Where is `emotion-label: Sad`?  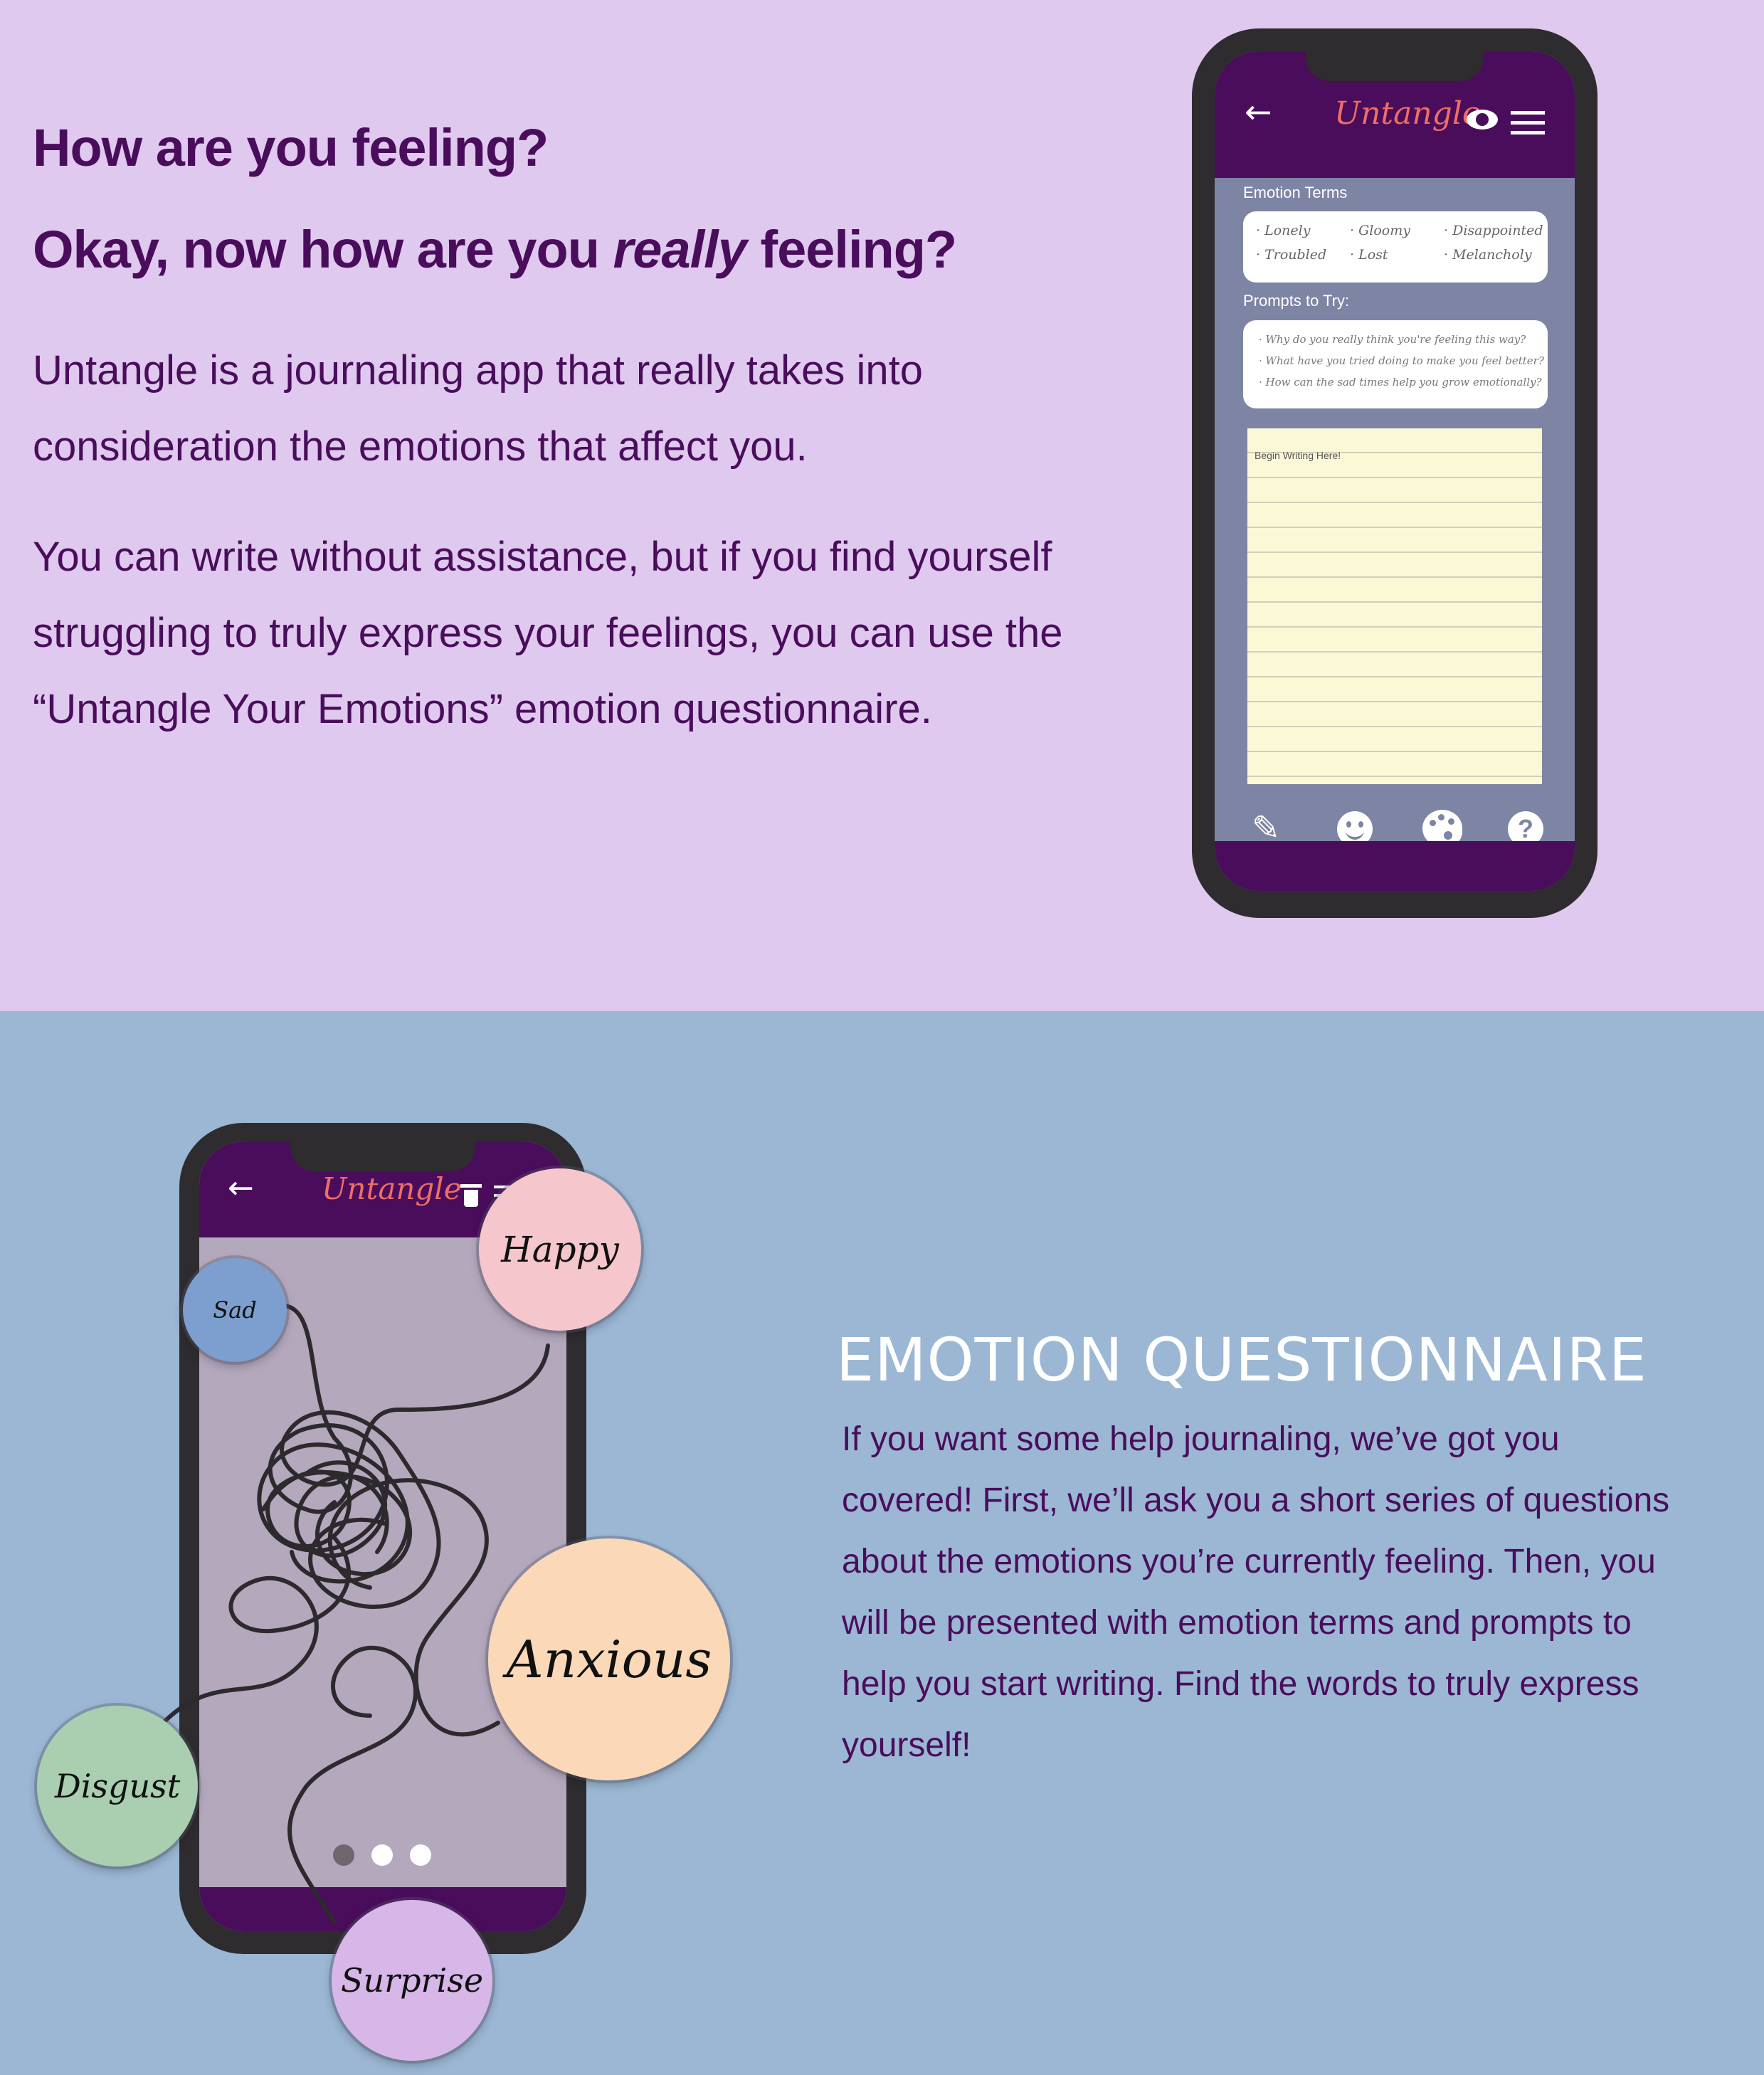
emotion-label: Sad is located at coordinates (235, 1310).